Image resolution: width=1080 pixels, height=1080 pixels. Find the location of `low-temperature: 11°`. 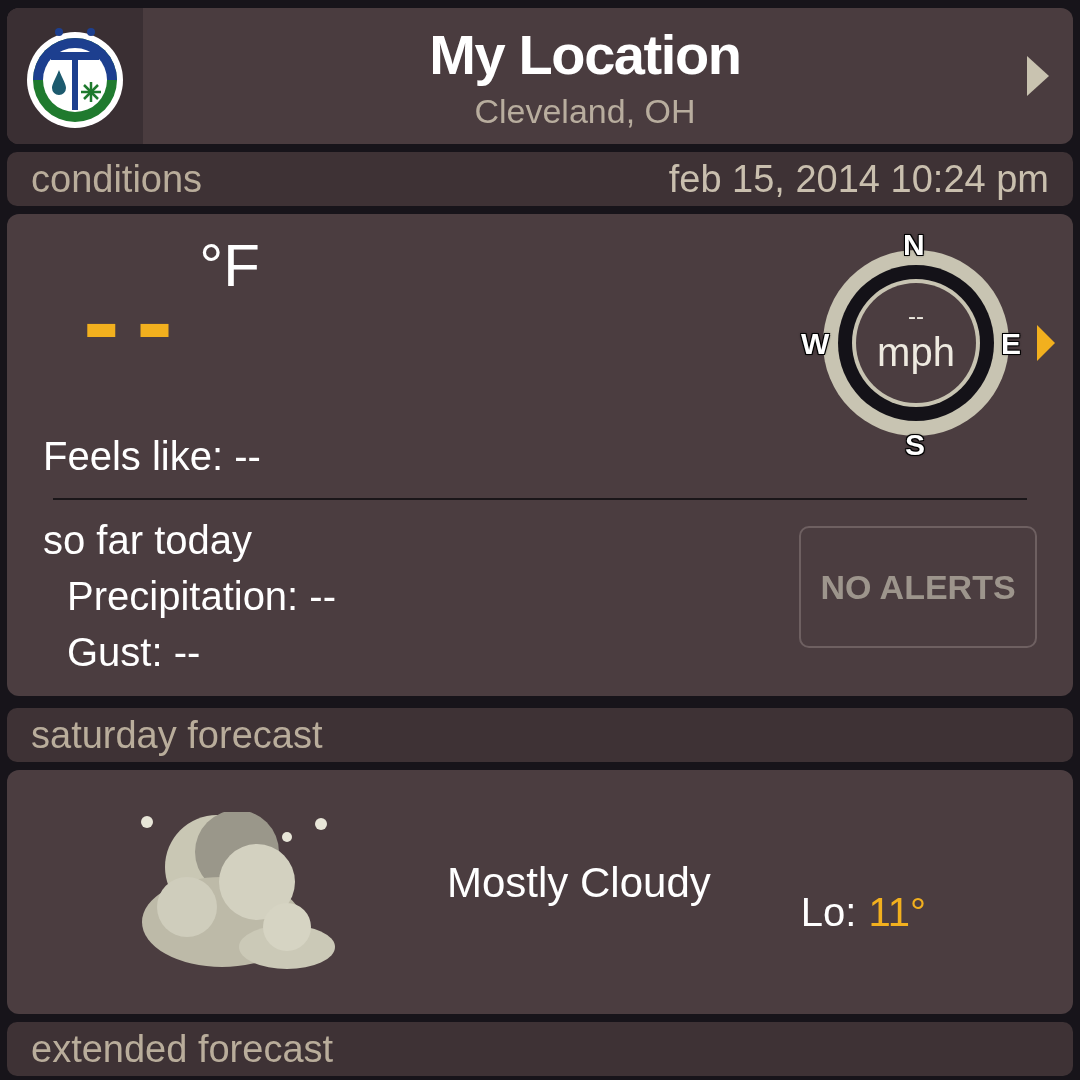

low-temperature: 11° is located at coordinates (897, 912).